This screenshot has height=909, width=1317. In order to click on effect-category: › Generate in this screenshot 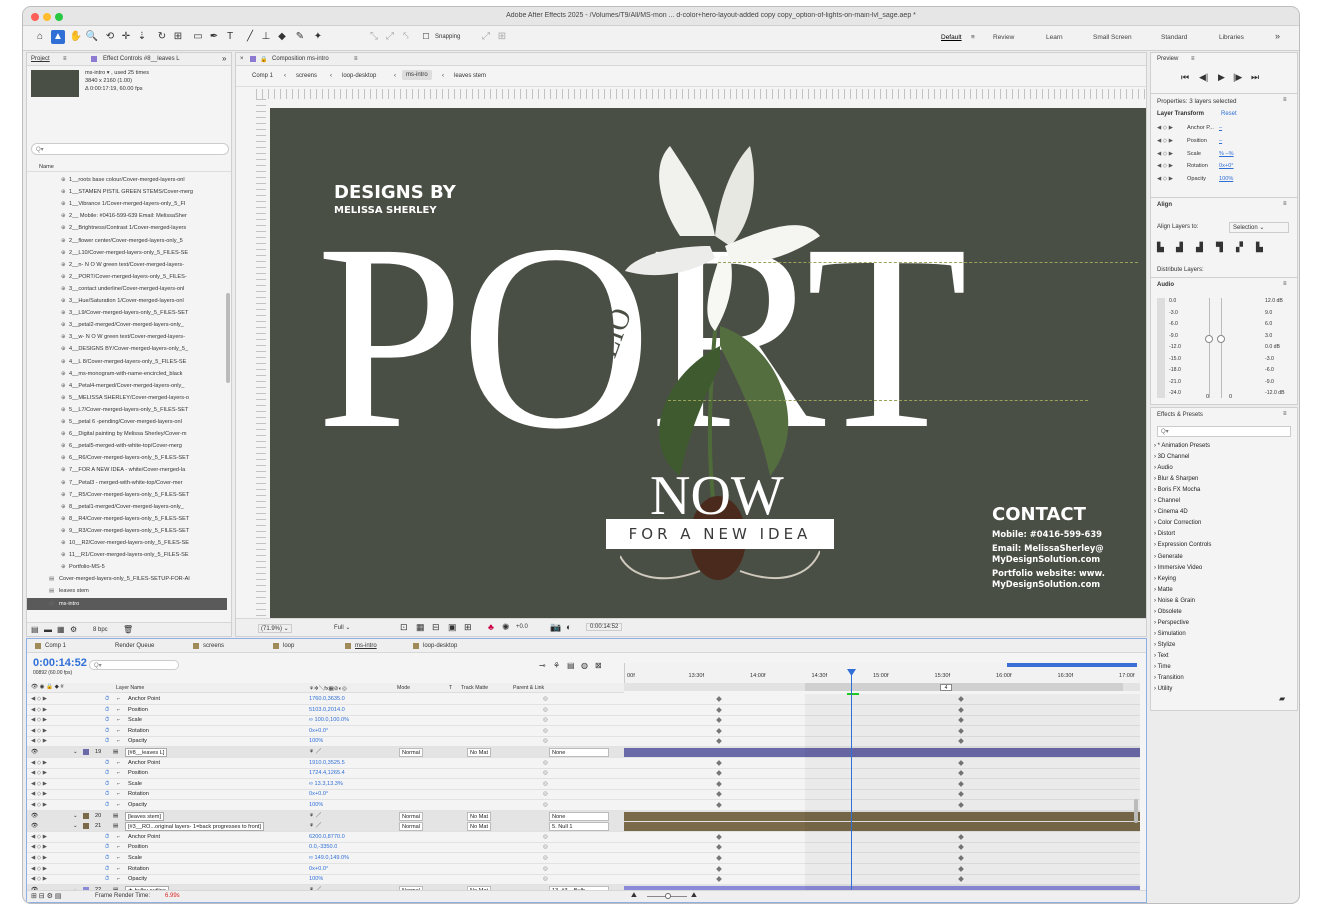, I will do `click(1168, 557)`.